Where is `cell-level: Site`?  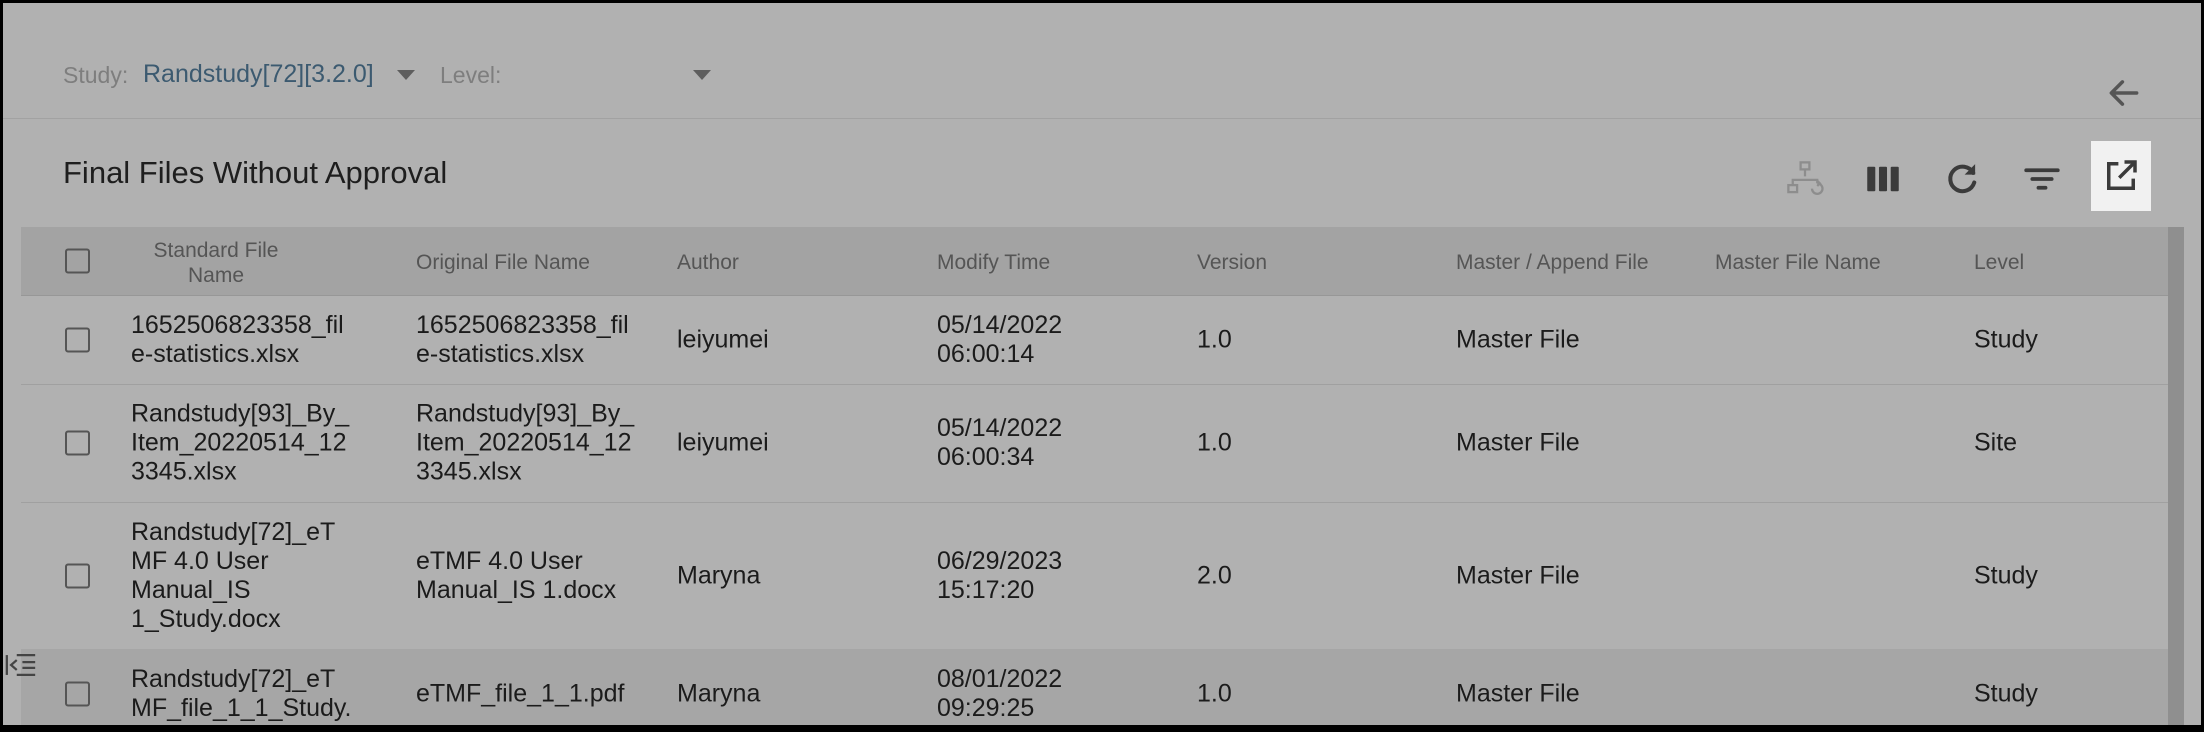 cell-level: Site is located at coordinates (1996, 442).